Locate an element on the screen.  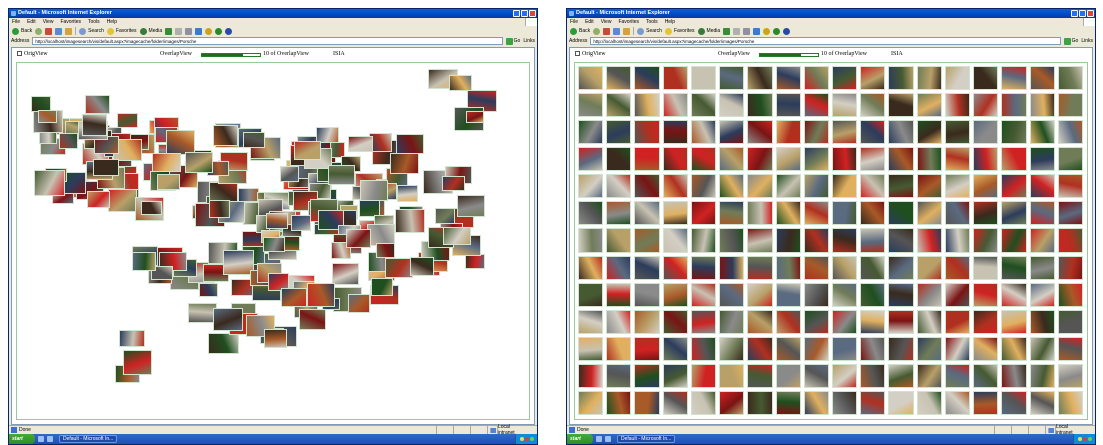
print-icon is located at coordinates (747, 31).